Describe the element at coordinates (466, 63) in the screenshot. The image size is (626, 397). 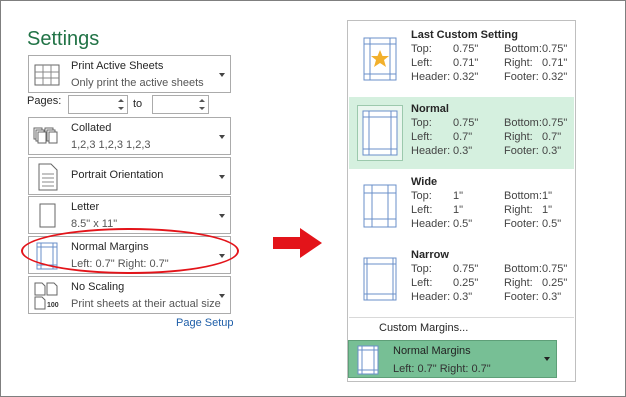
I see `left-value: 0.71"` at that location.